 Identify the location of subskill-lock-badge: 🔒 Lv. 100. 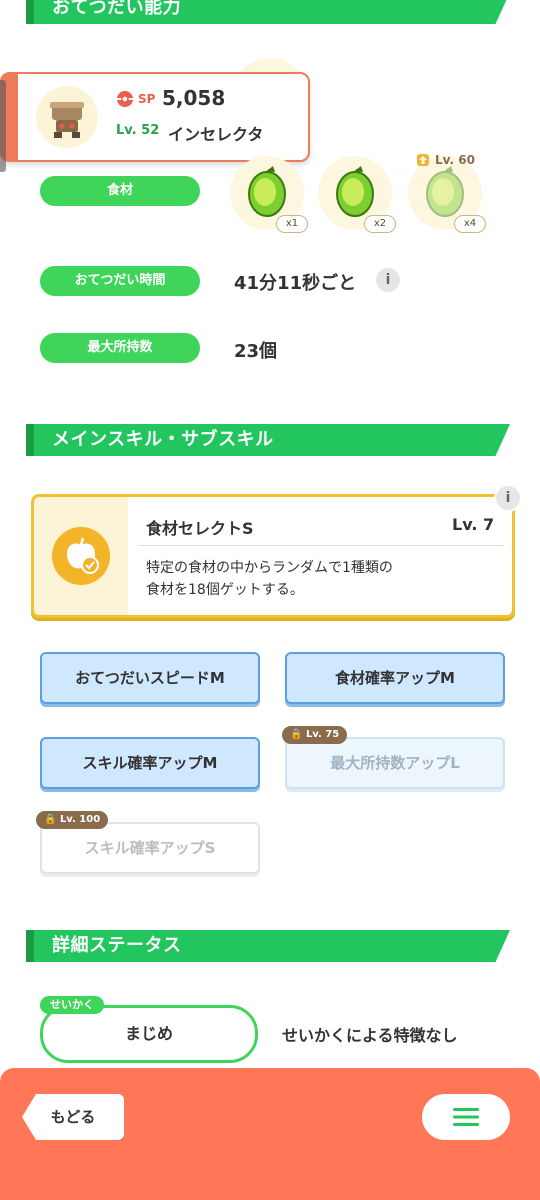
(72, 820).